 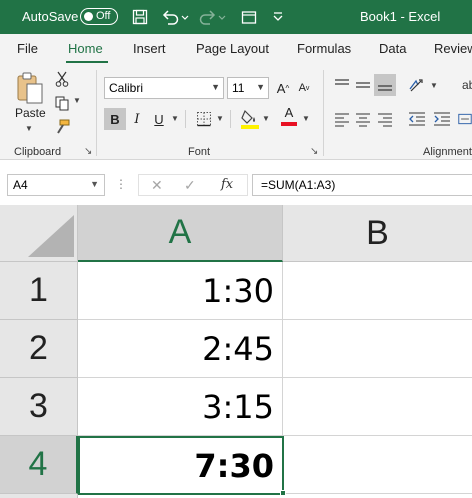 What do you see at coordinates (164, 88) in the screenshot?
I see `font-name-select: Calibri ▼` at bounding box center [164, 88].